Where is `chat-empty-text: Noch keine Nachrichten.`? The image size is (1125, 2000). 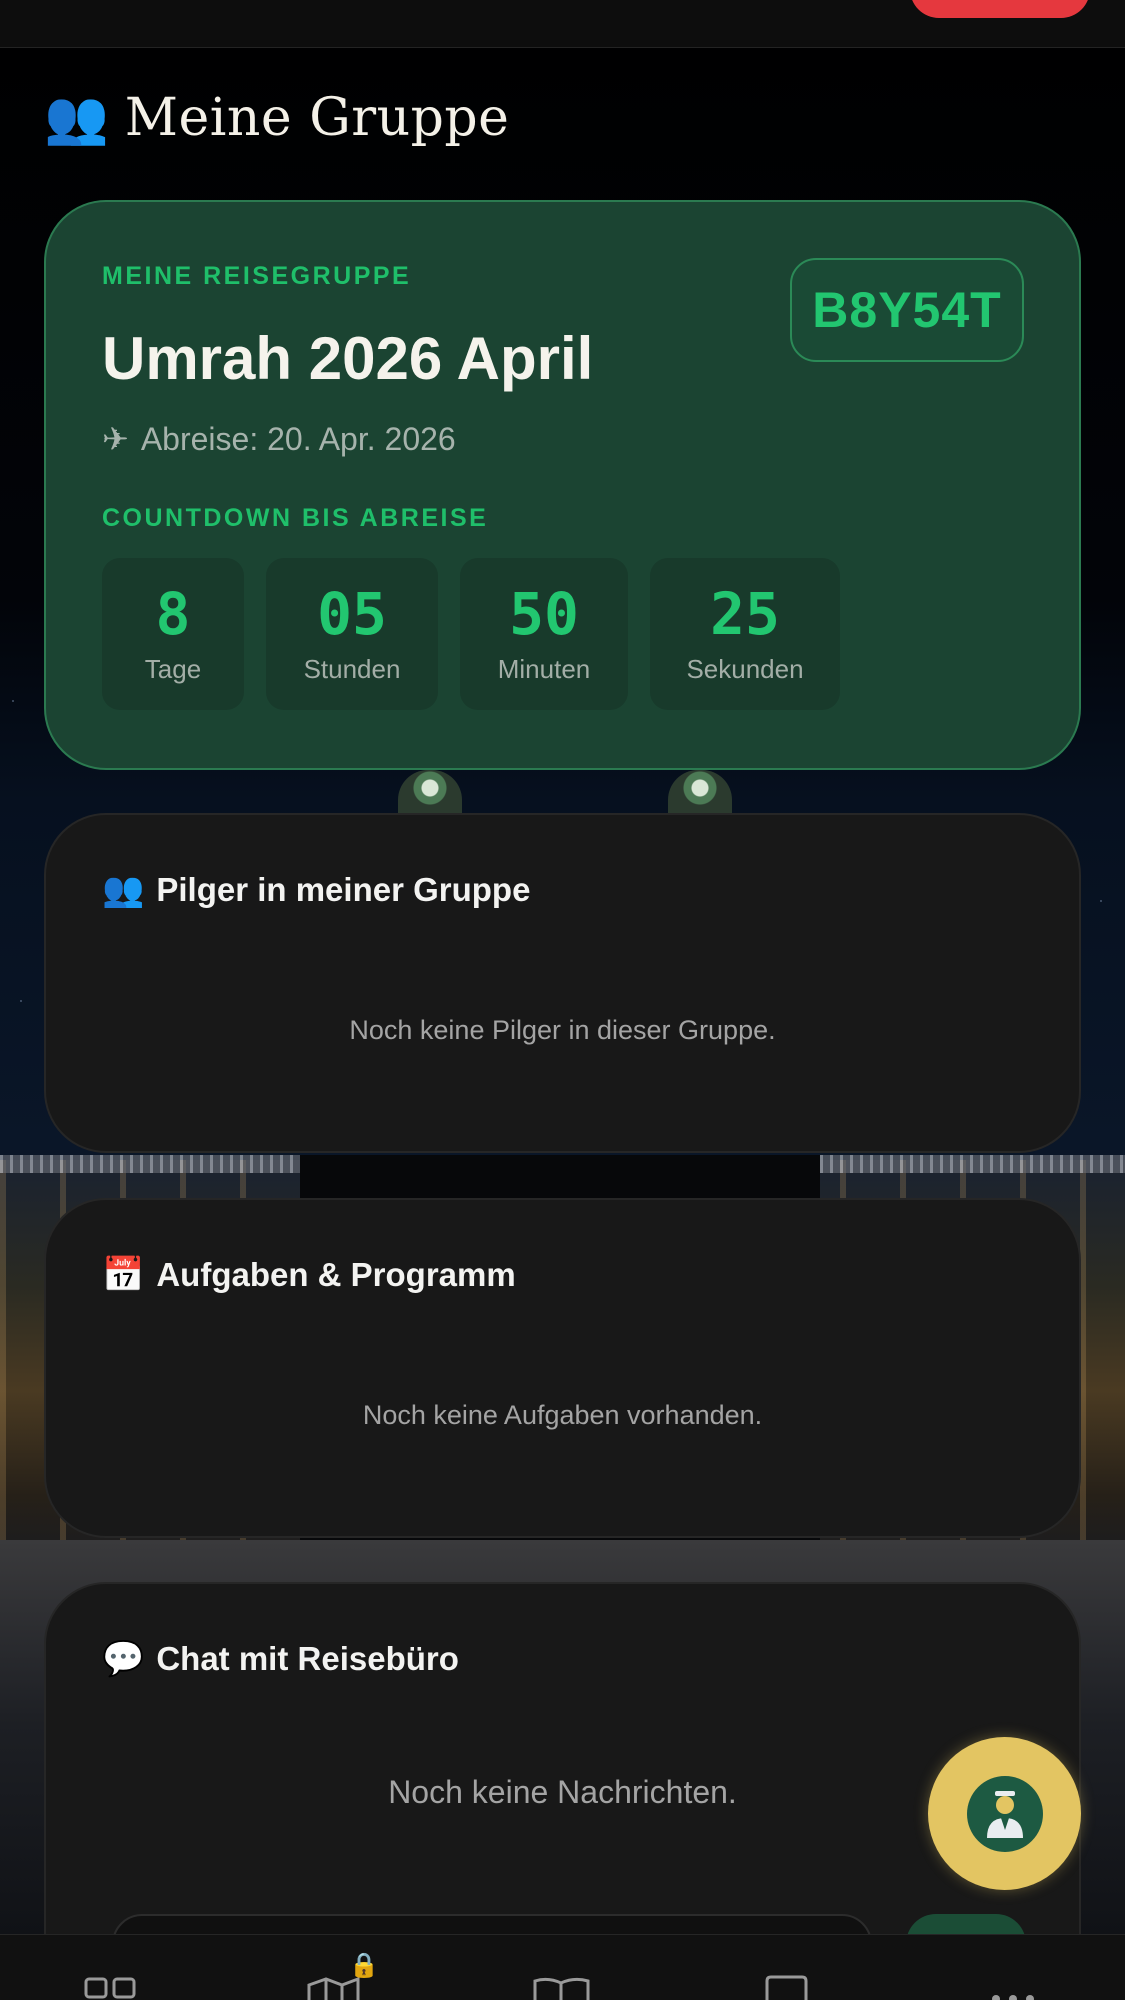
chat-empty-text: Noch keine Nachrichten. is located at coordinates (562, 1792).